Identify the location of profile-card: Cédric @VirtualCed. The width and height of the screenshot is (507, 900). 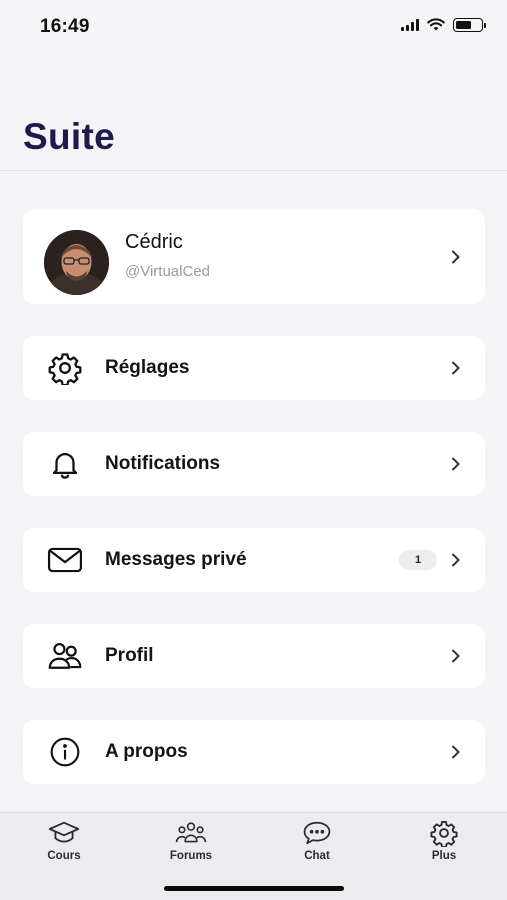
(254, 256).